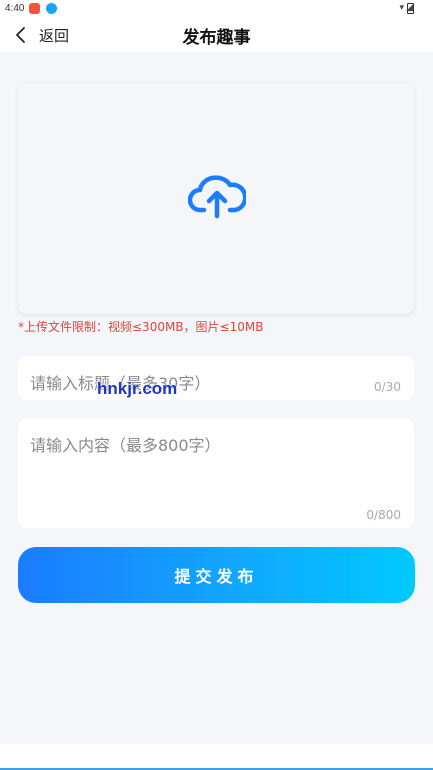 This screenshot has height=770, width=433. I want to click on content-input: 请输入内容（最多800字） 0/800, so click(216, 473).